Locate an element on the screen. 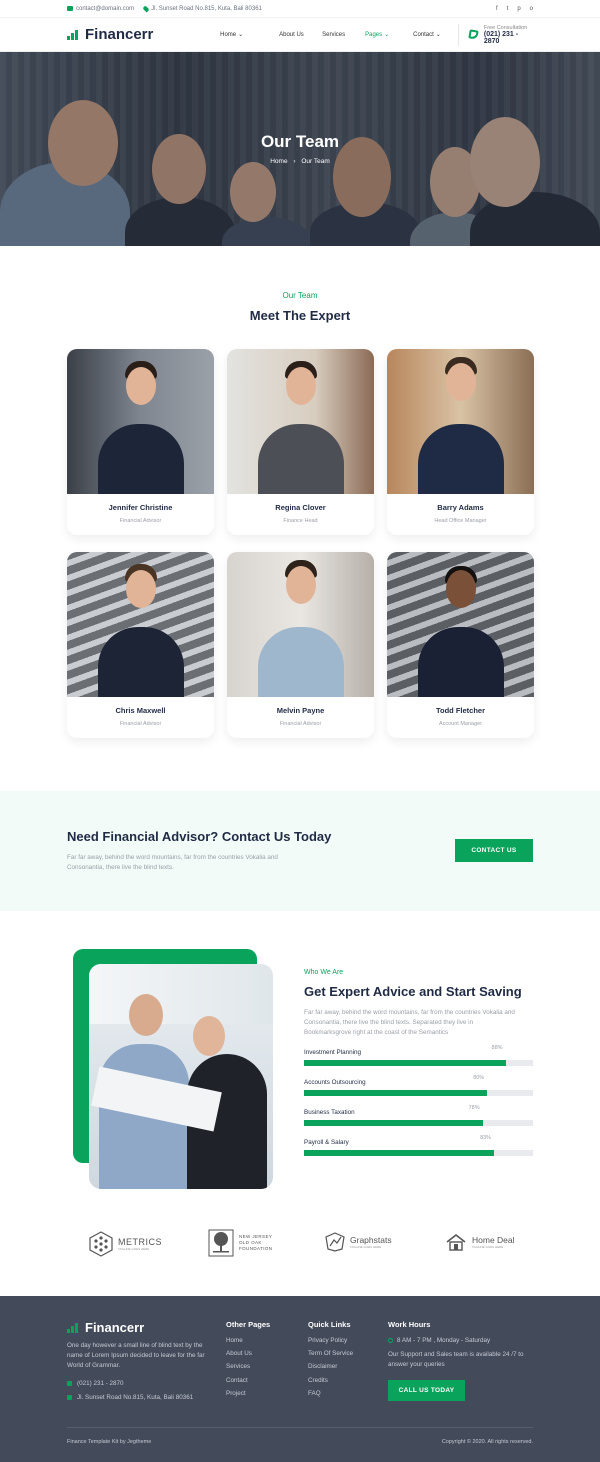  footer-link: Services is located at coordinates (248, 1366).